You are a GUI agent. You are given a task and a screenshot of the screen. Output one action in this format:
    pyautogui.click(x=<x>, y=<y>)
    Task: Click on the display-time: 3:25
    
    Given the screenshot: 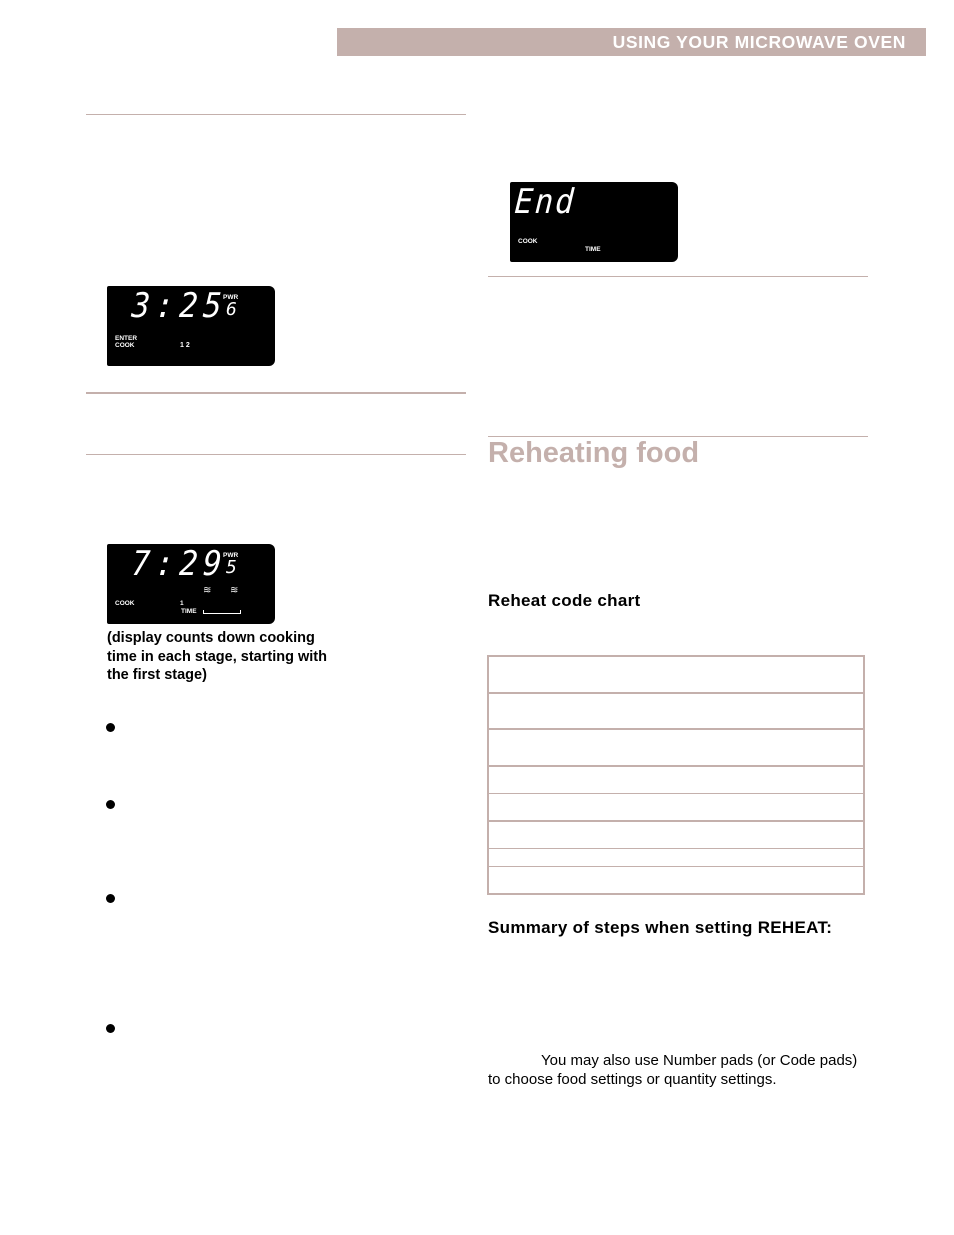 What is the action you would take?
    pyautogui.click(x=179, y=306)
    